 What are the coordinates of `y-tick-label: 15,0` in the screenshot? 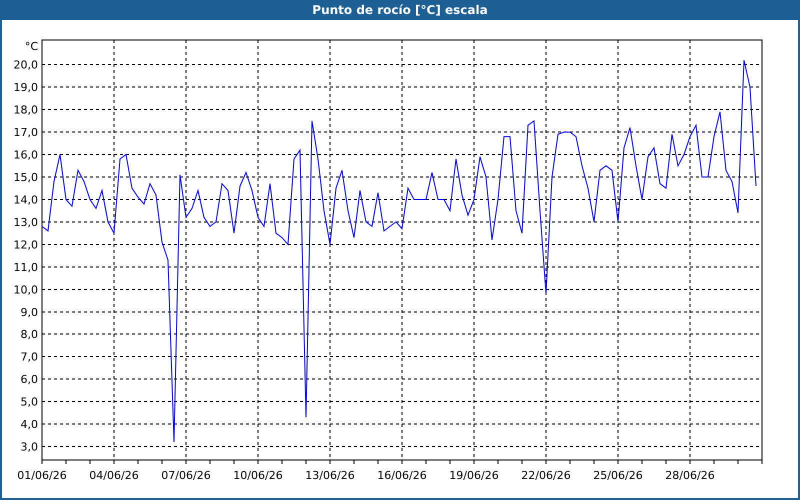 It's located at (26, 177).